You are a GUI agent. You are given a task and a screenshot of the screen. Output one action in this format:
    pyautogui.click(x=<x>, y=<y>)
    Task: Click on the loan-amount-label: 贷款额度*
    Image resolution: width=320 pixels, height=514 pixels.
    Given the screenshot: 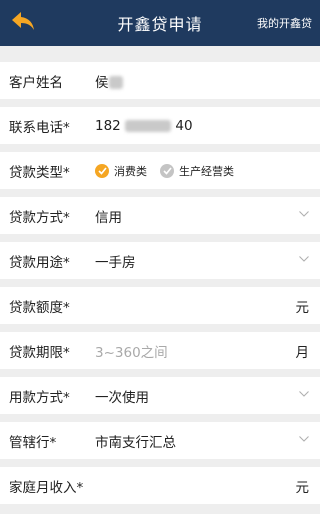 What is the action you would take?
    pyautogui.click(x=39, y=307)
    